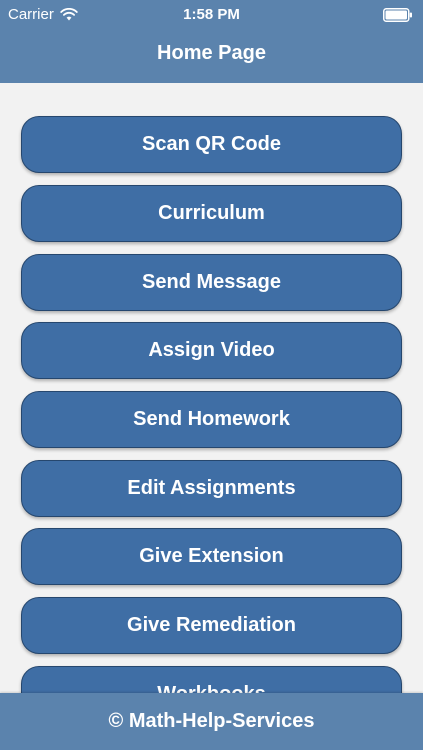  What do you see at coordinates (211, 144) in the screenshot?
I see `scan-qr-code-button: Scan QR Code` at bounding box center [211, 144].